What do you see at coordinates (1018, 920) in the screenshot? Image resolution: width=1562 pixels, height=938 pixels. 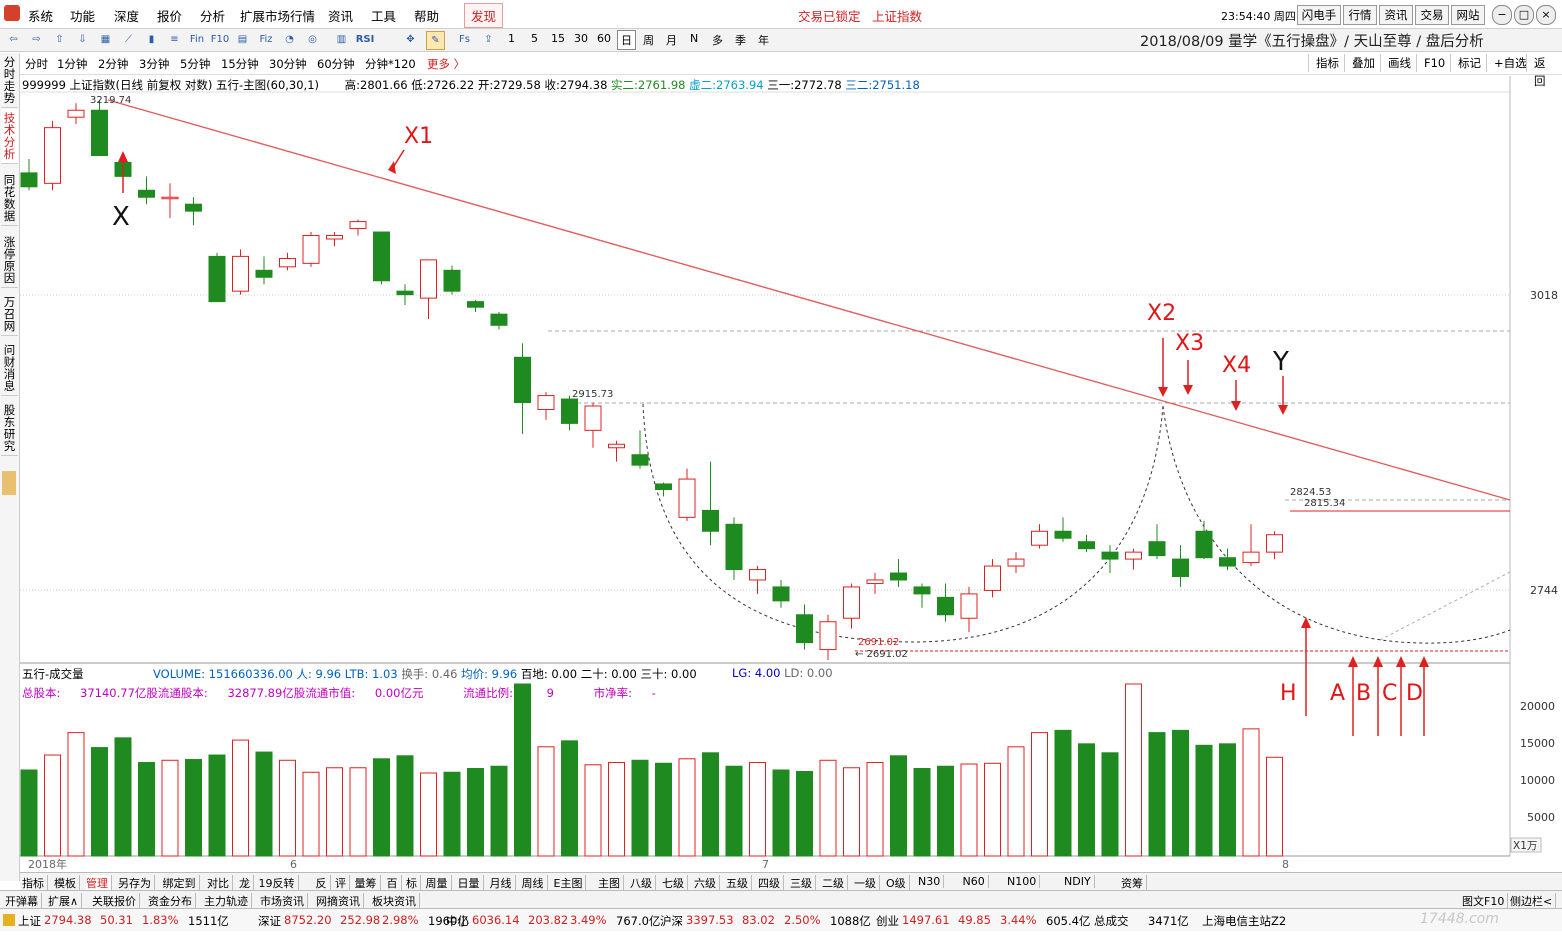 I see `ticker-pct: 3.44%` at bounding box center [1018, 920].